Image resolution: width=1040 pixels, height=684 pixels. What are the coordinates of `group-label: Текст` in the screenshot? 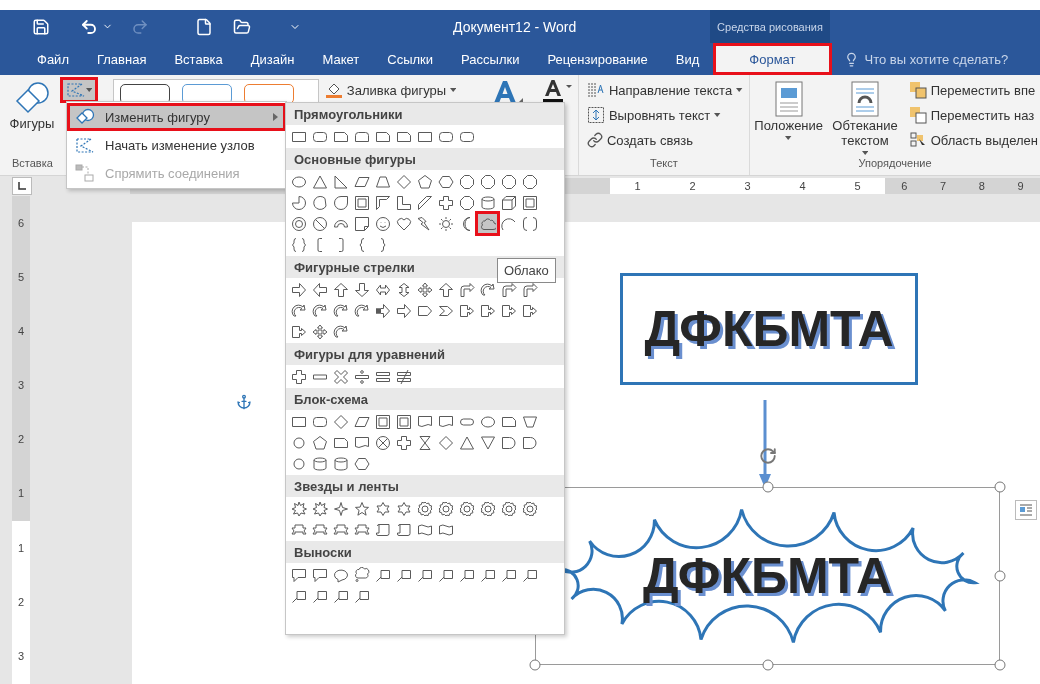 It's located at (664, 164).